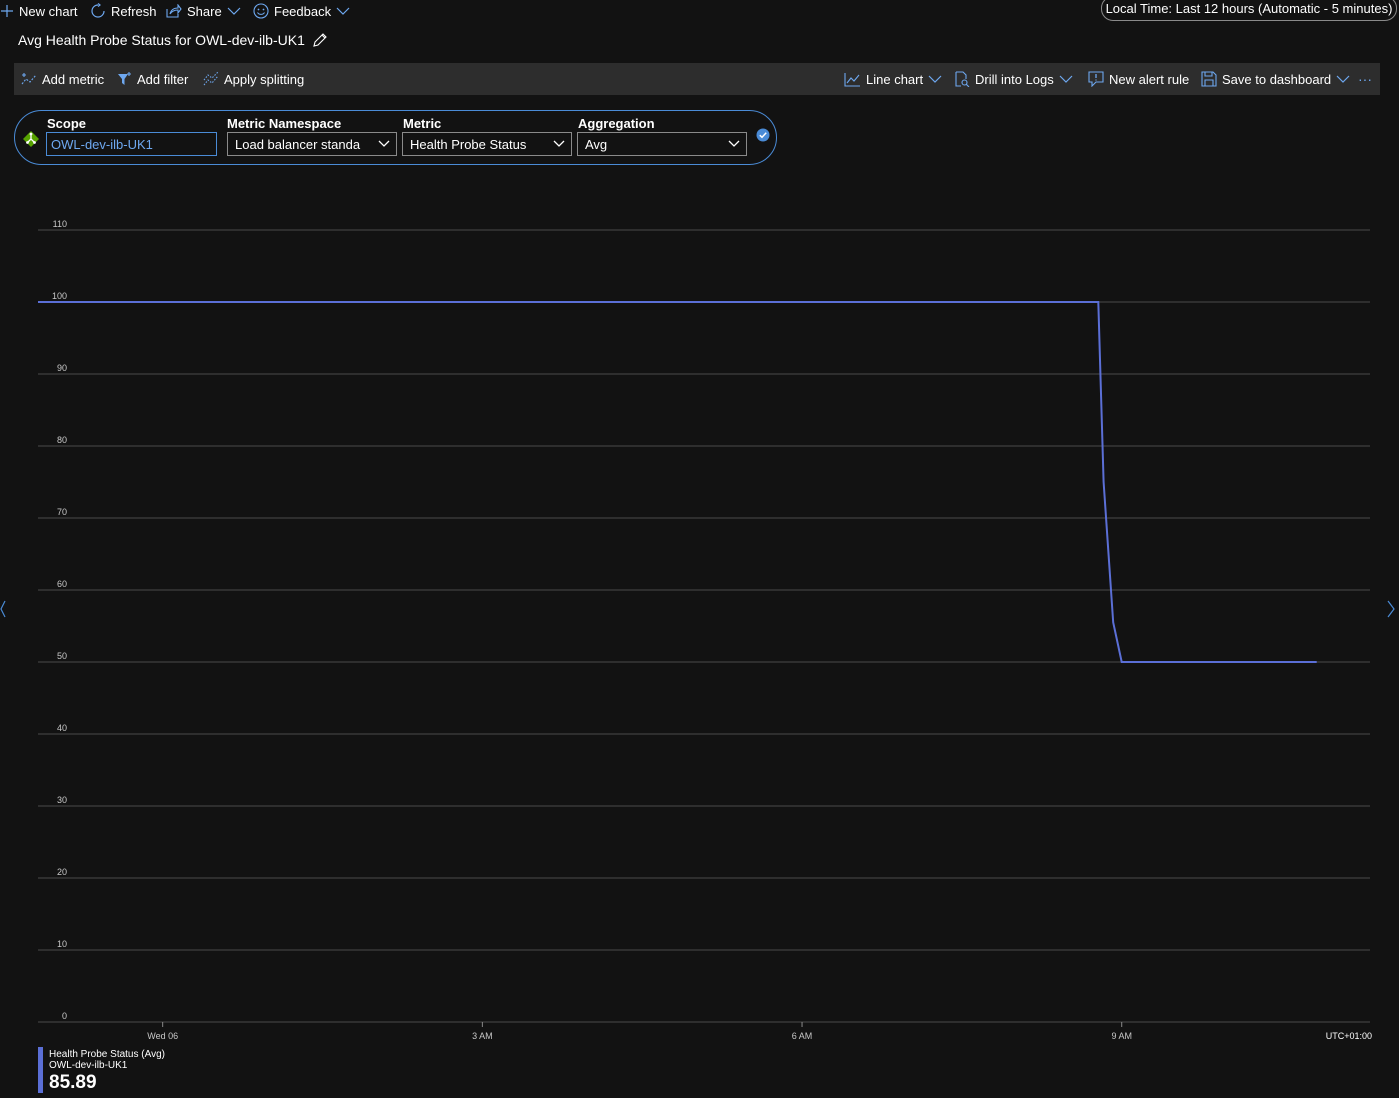  I want to click on y-axis-ticks: 0 10 20 30 40 50 60 70 80 90 100 110, so click(59, 620).